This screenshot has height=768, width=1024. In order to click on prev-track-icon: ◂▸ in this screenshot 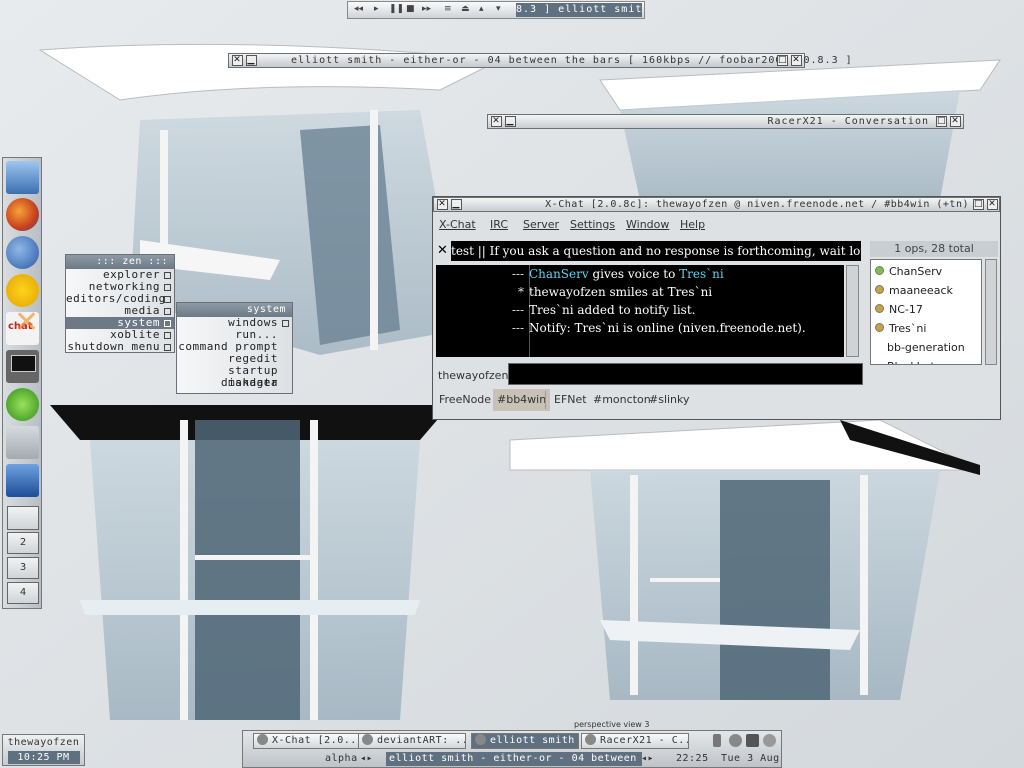, I will do `click(366, 759)`.